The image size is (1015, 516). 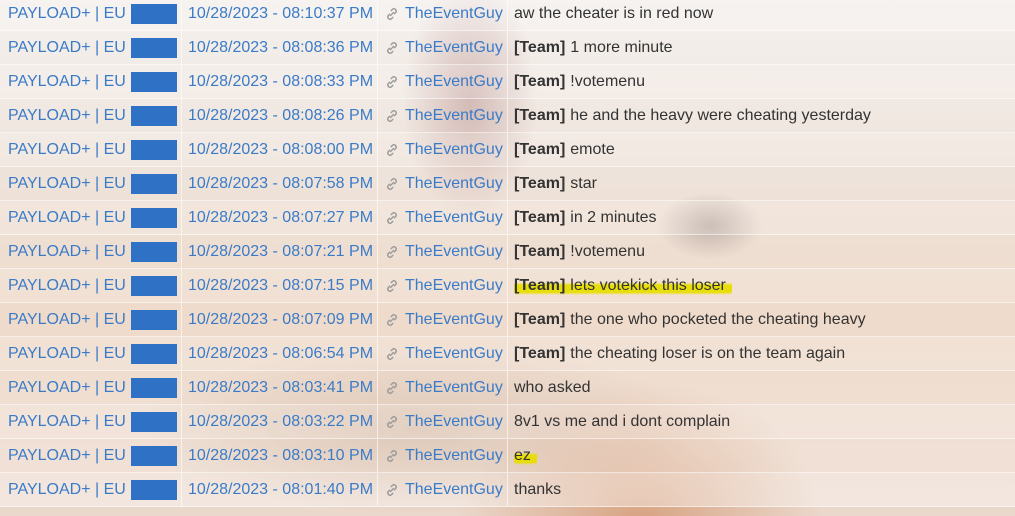 I want to click on timestamp-cell: 10/28/2023 - 08:07:58 PM, so click(x=280, y=183).